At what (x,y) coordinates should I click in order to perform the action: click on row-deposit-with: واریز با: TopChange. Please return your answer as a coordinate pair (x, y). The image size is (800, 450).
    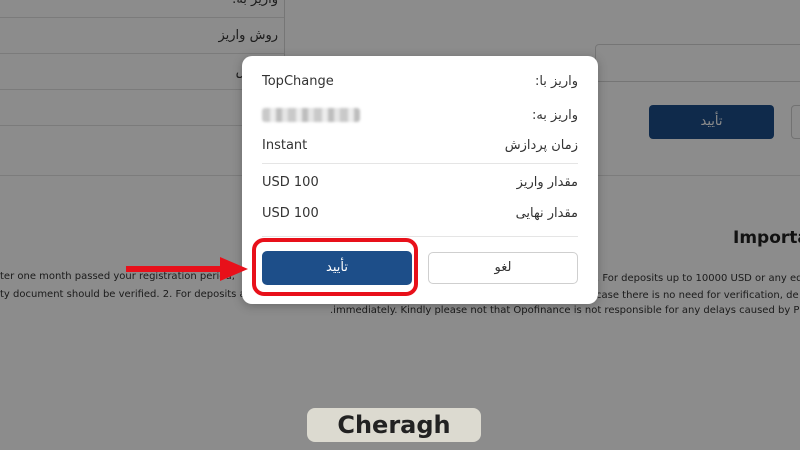
    Looking at the image, I should click on (420, 82).